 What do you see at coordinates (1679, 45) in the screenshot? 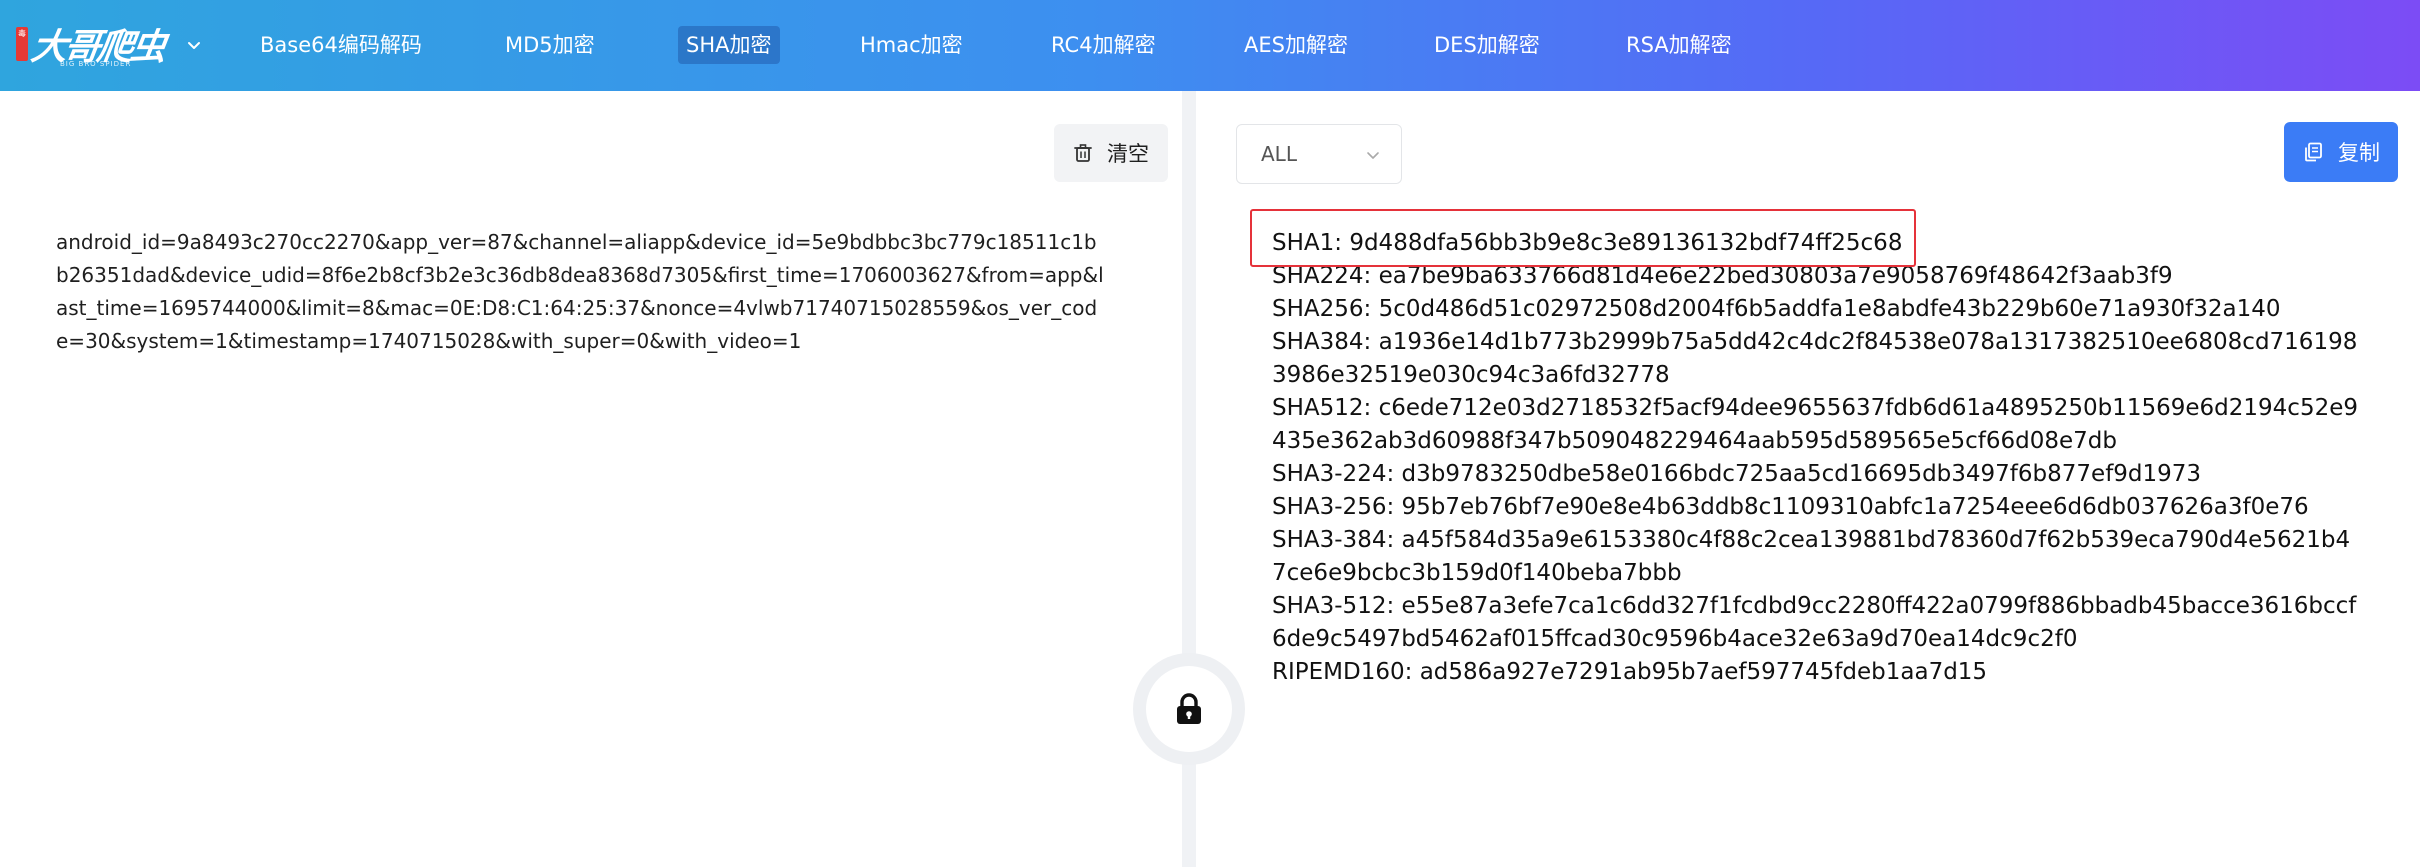
I see `nav-item-rsa: RSA加解密` at bounding box center [1679, 45].